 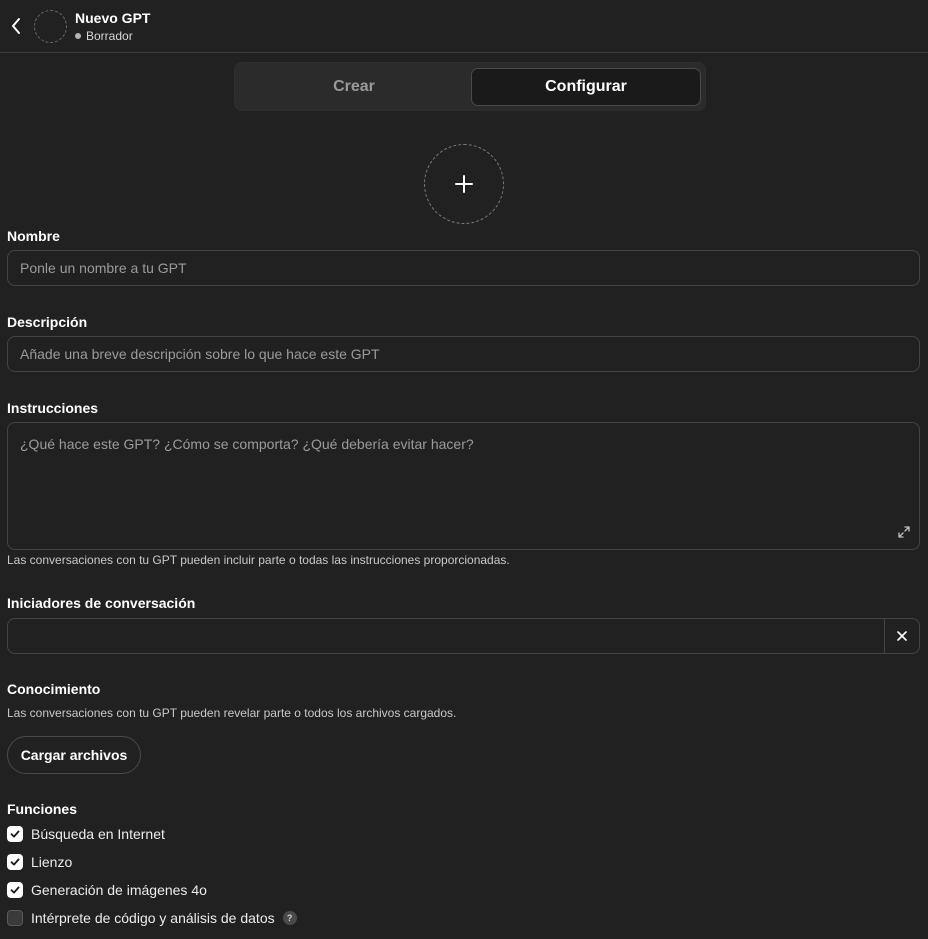 I want to click on plus-icon, so click(x=464, y=184).